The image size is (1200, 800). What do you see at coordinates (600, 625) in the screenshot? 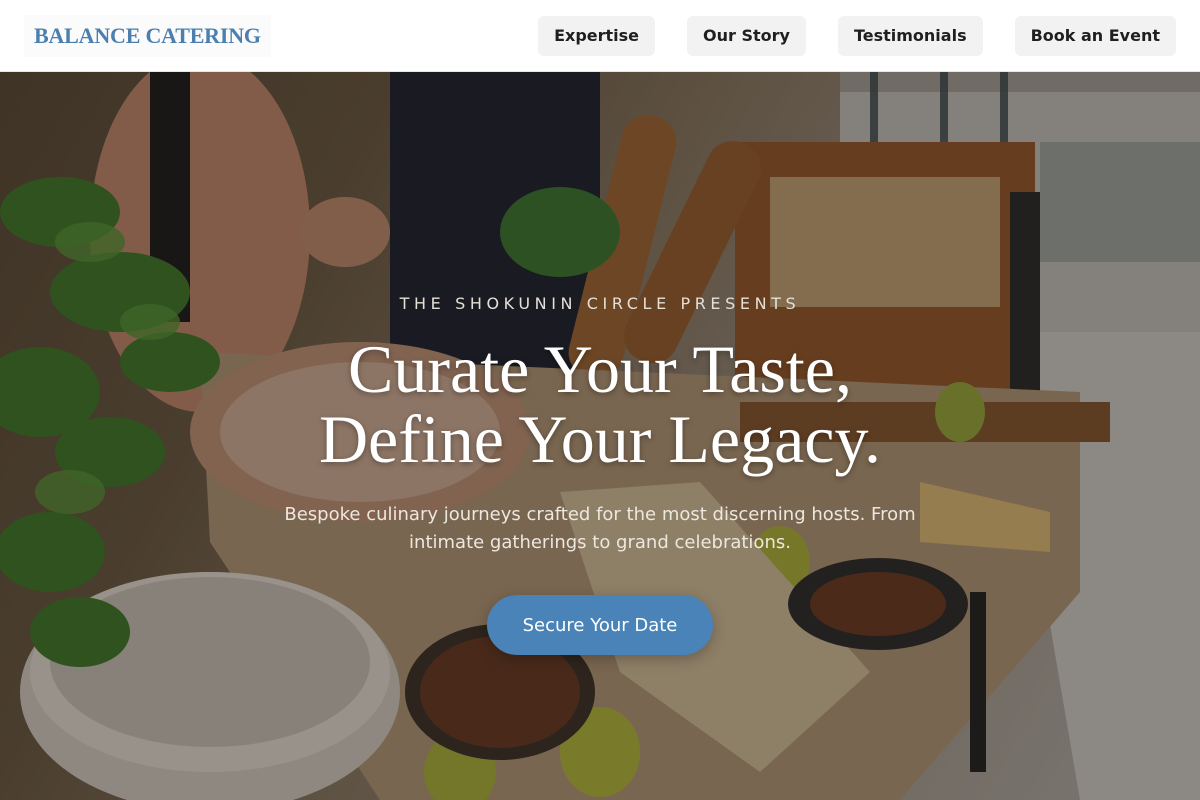
I see `secure-date-button: Secure Your Date` at bounding box center [600, 625].